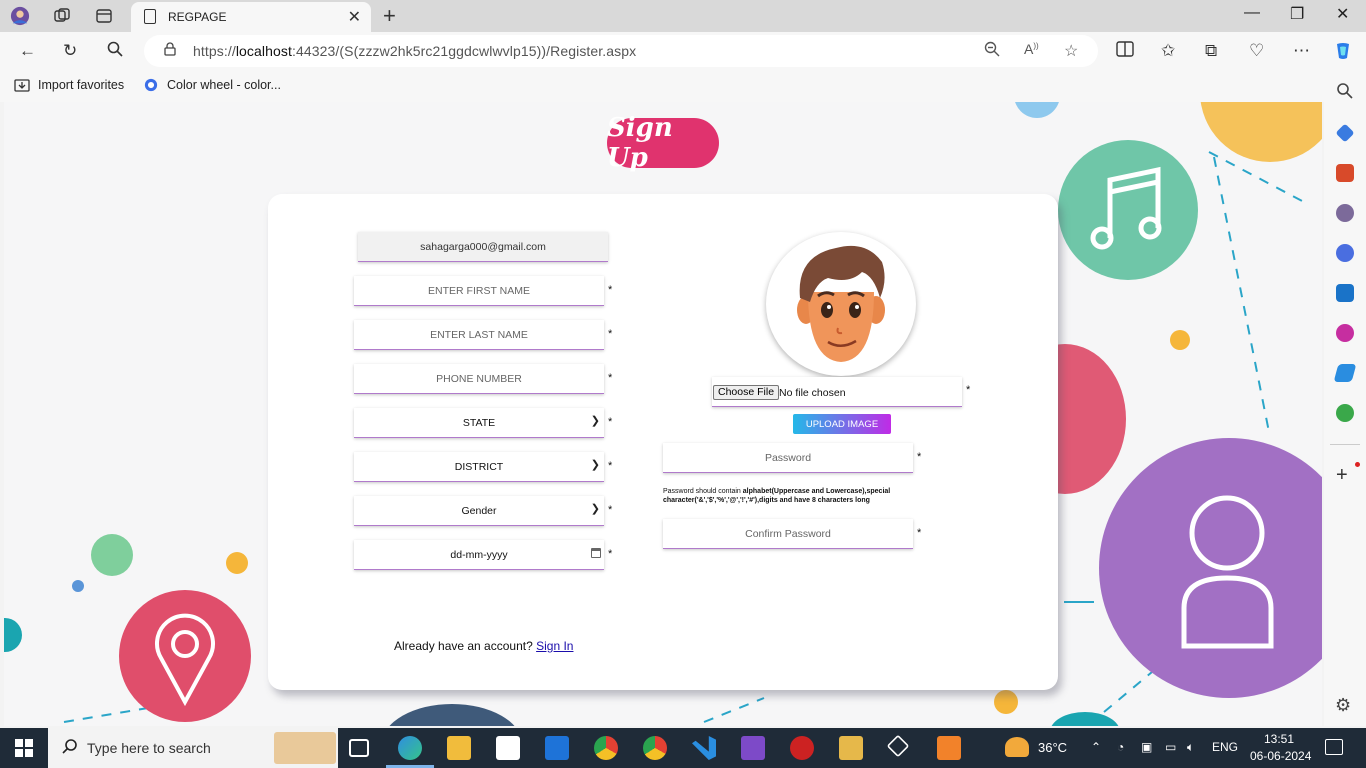 Image resolution: width=1366 pixels, height=768 pixels. What do you see at coordinates (554, 646) in the screenshot?
I see `sign-in-link: Sign In` at bounding box center [554, 646].